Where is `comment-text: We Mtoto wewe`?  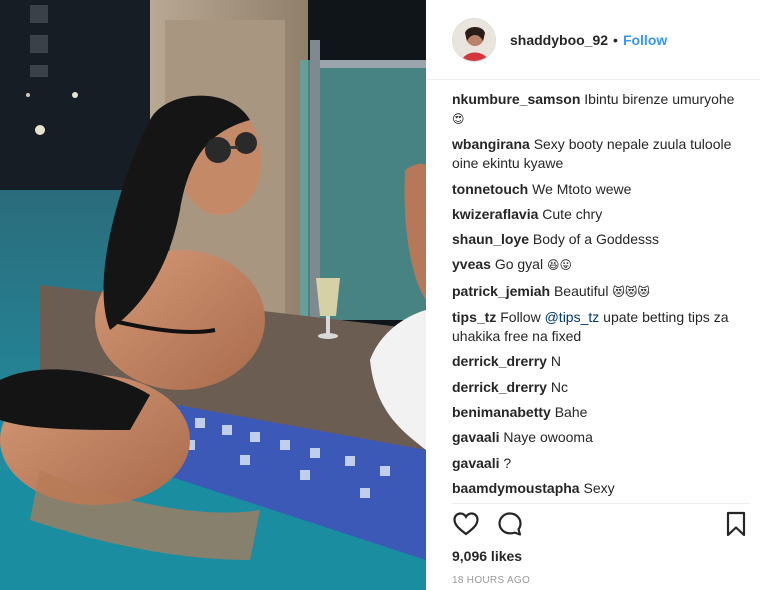
comment-text: We Mtoto wewe is located at coordinates (582, 188).